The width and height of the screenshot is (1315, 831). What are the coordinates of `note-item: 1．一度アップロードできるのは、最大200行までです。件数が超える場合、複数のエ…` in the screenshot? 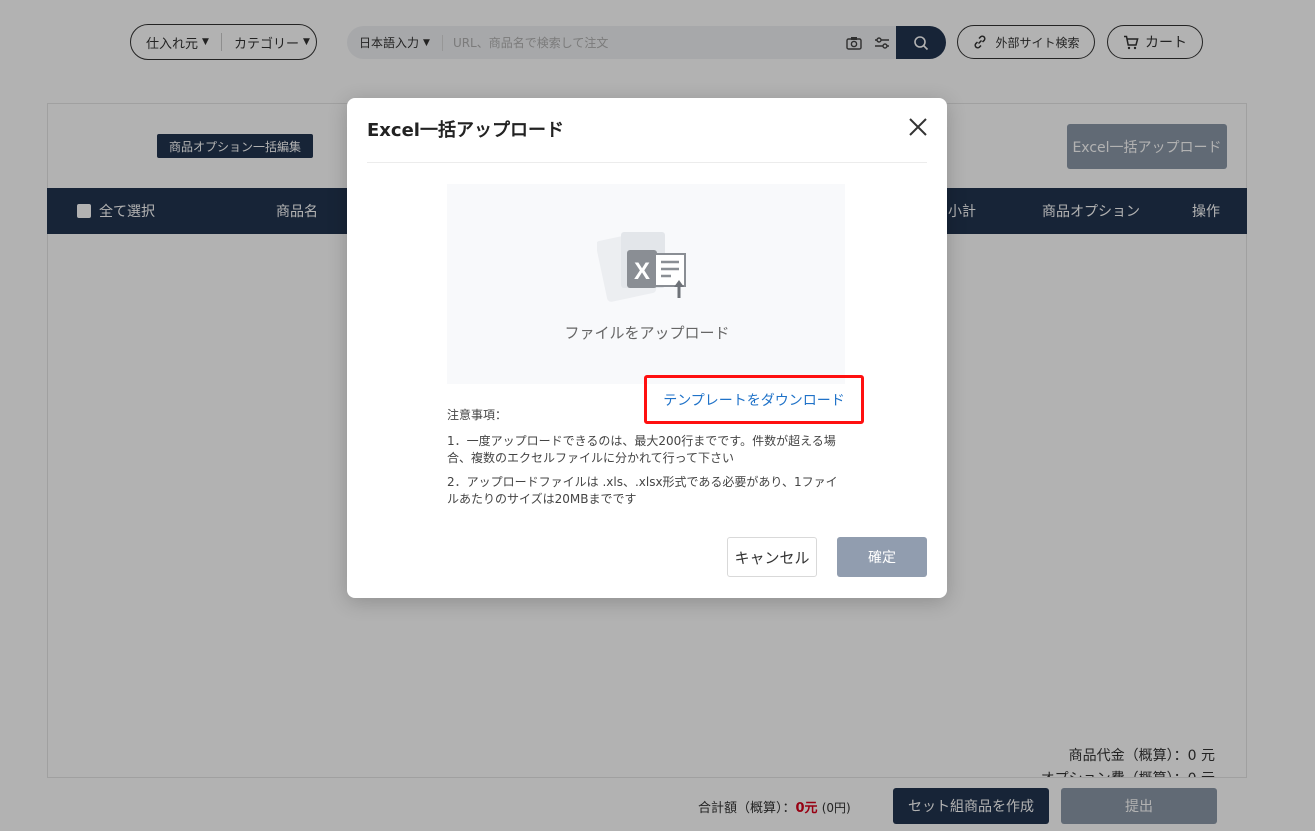 It's located at (641, 449).